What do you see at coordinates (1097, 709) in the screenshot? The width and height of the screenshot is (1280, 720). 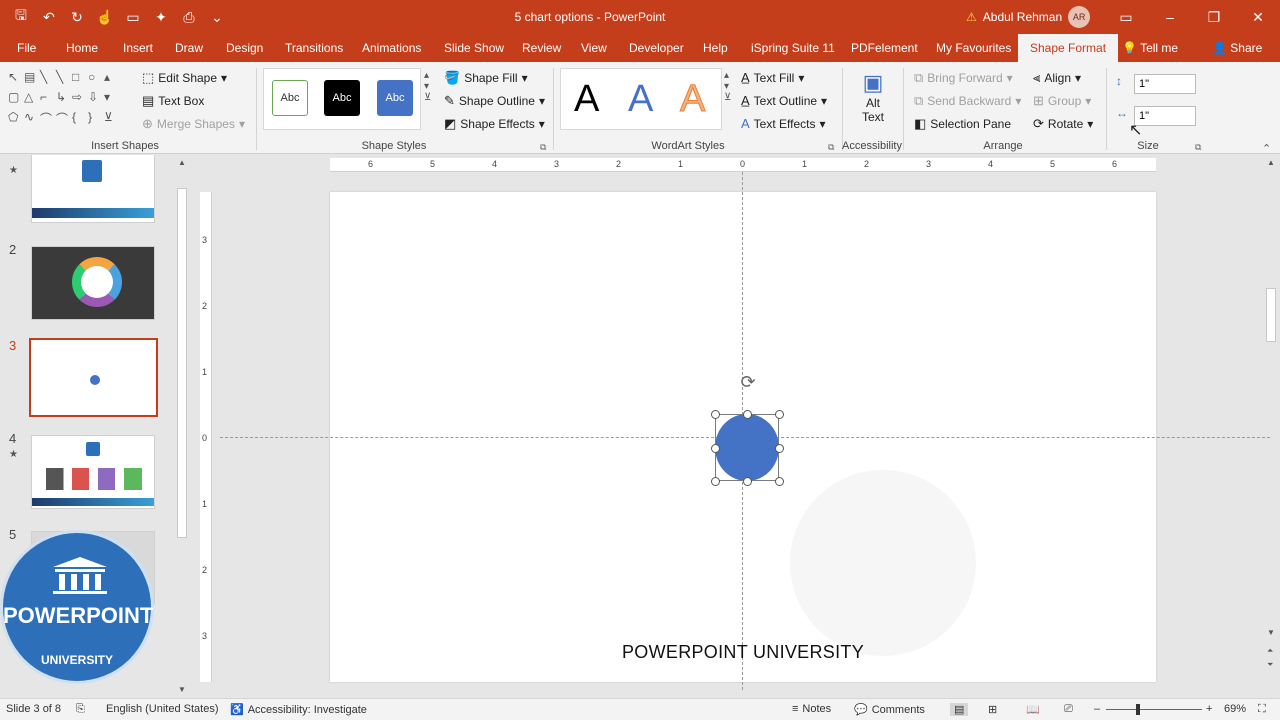 I see `zoom-out-icon: –` at bounding box center [1097, 709].